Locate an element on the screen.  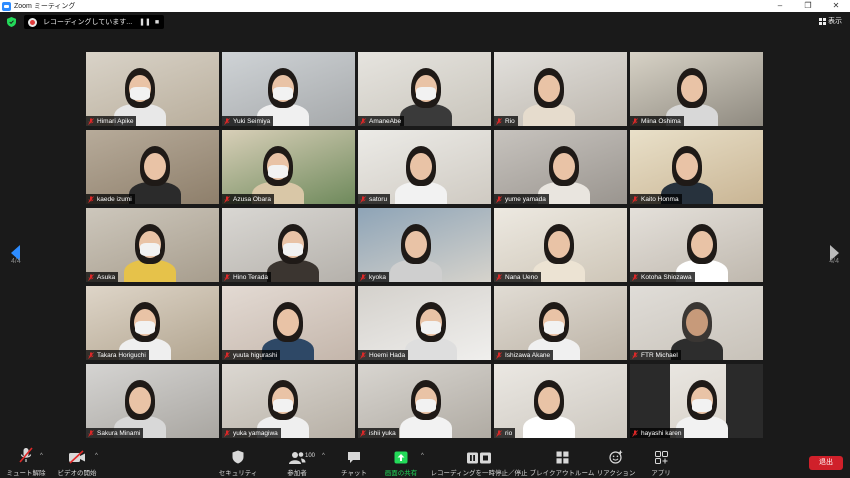
participant-video-tile: yume yamada is located at coordinates (560, 167).